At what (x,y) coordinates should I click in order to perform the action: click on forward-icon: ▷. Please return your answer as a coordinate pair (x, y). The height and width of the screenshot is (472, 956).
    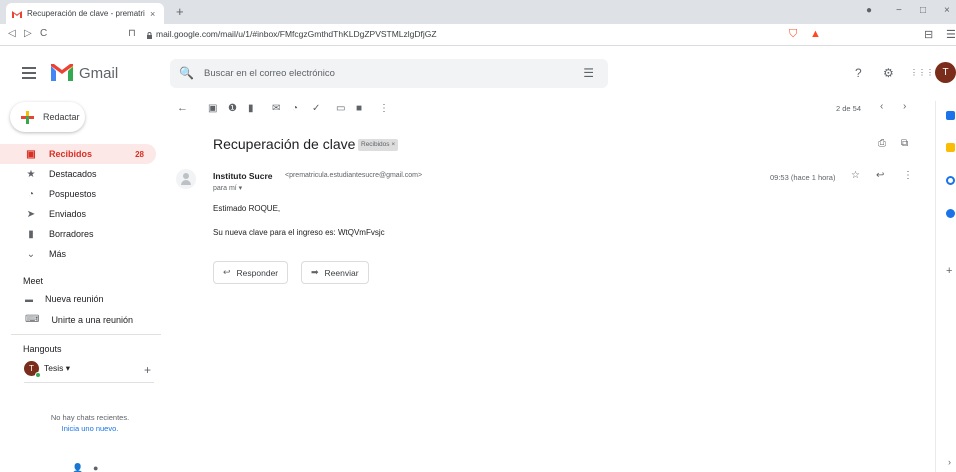
    Looking at the image, I should click on (28, 33).